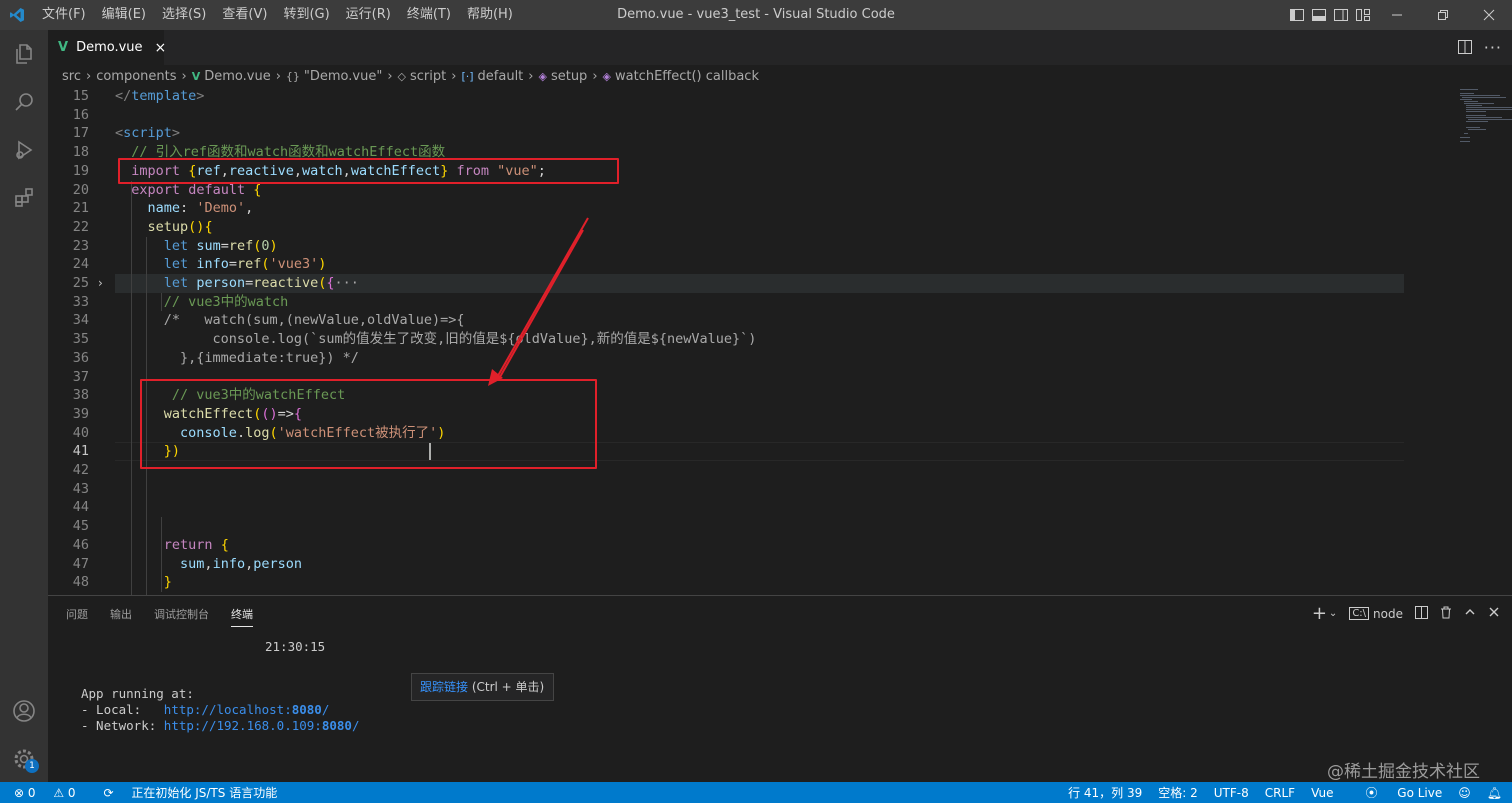 Image resolution: width=1512 pixels, height=803 pixels. Describe the element at coordinates (1363, 15) in the screenshot. I see `customize-layout-icon` at that location.